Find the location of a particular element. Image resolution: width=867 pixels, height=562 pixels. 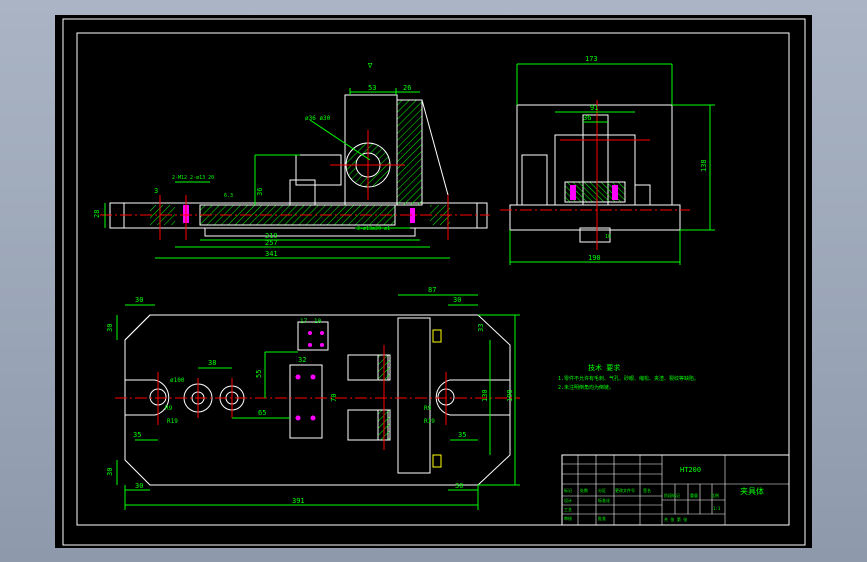

notes-line-1: 1.零件不允许有毛刺、气孔、砂眼、缩松、夹渣、裂纹等缺陷。 is located at coordinates (628, 378).